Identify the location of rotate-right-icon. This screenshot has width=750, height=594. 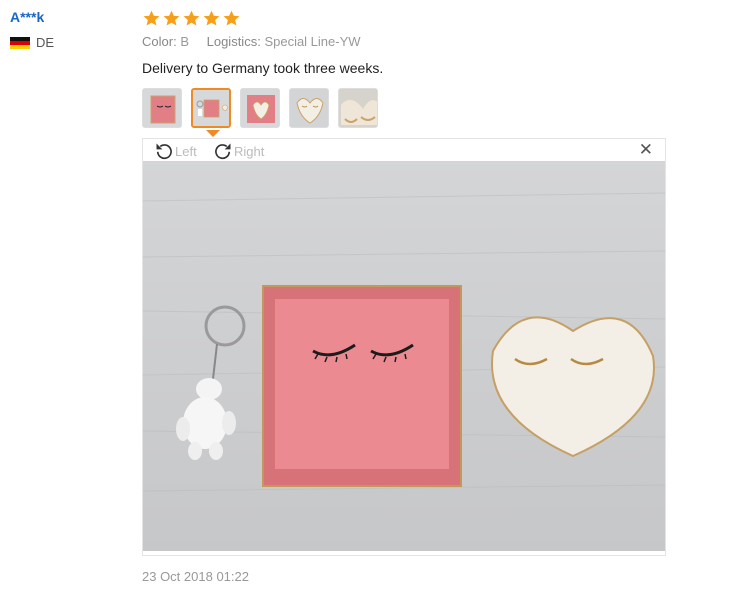
(223, 151).